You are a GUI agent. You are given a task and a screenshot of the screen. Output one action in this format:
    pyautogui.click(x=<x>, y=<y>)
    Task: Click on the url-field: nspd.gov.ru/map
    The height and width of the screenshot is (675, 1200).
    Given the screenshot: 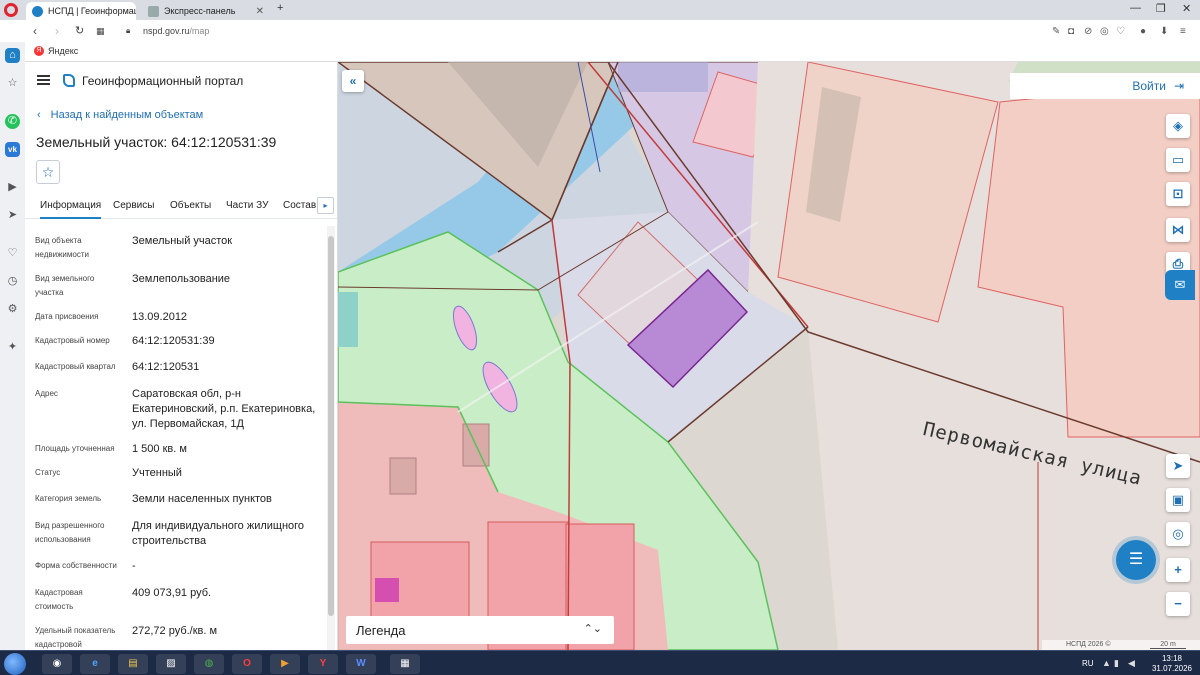 What is the action you would take?
    pyautogui.click(x=176, y=31)
    